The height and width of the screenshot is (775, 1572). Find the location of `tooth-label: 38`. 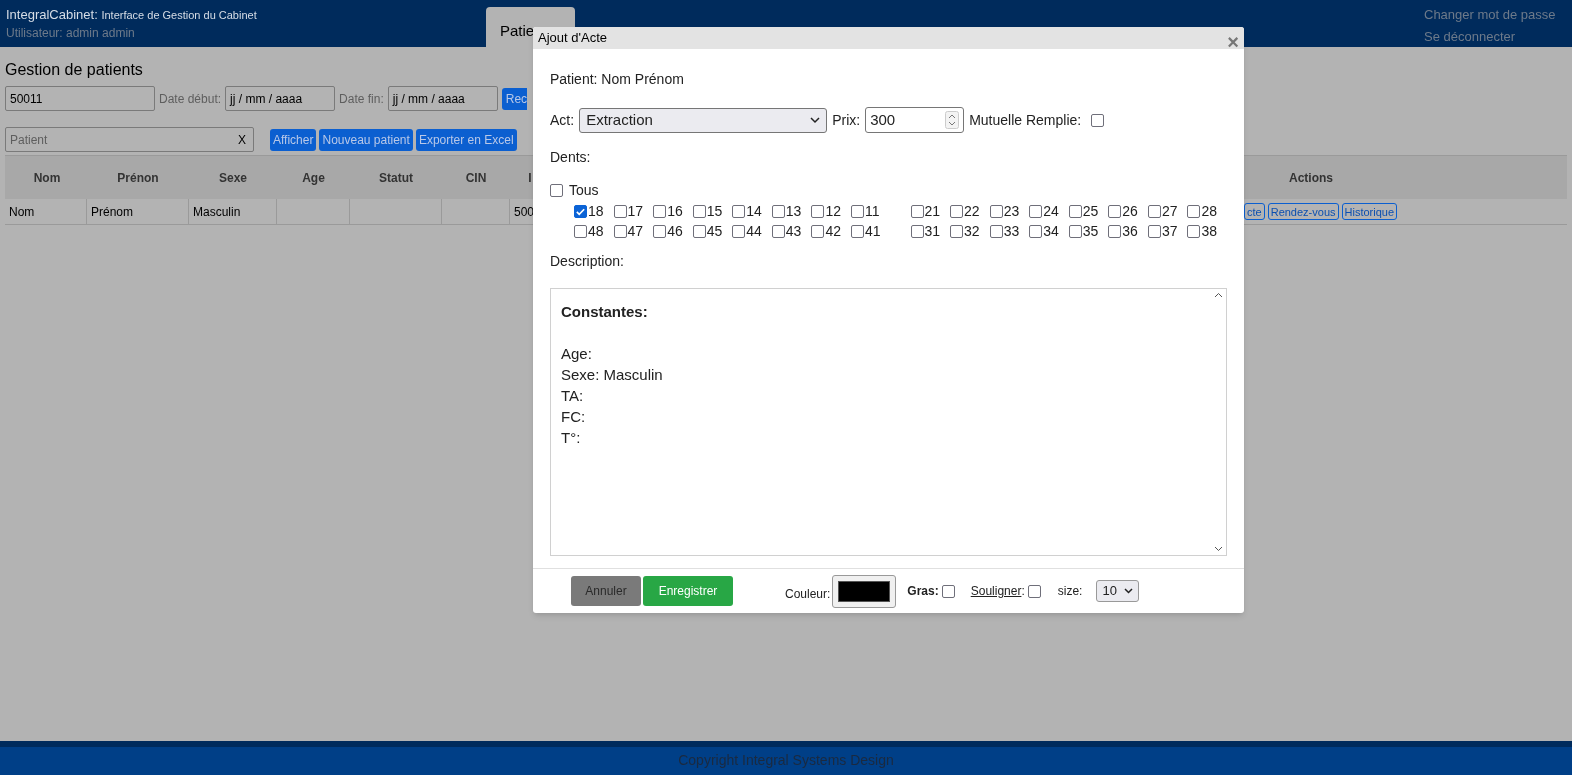

tooth-label: 38 is located at coordinates (1209, 231).